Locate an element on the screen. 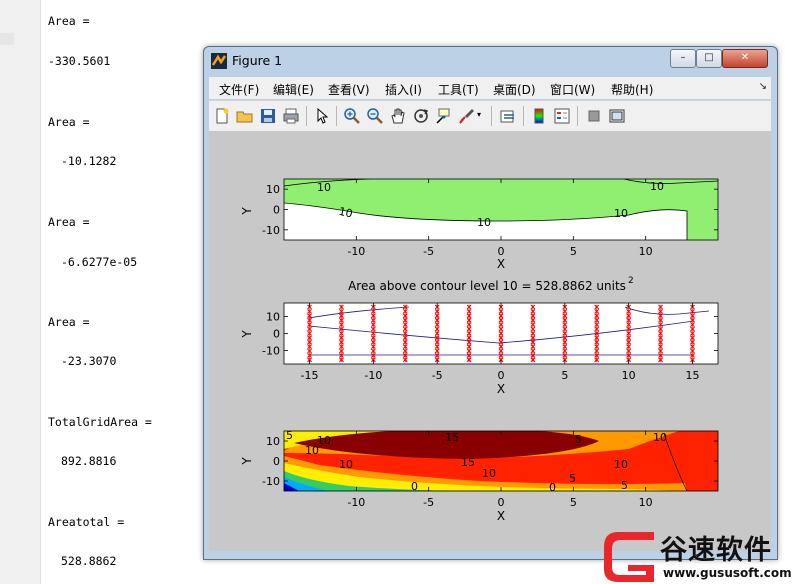 The image size is (799, 584). pan-hand-icon is located at coordinates (398, 116).